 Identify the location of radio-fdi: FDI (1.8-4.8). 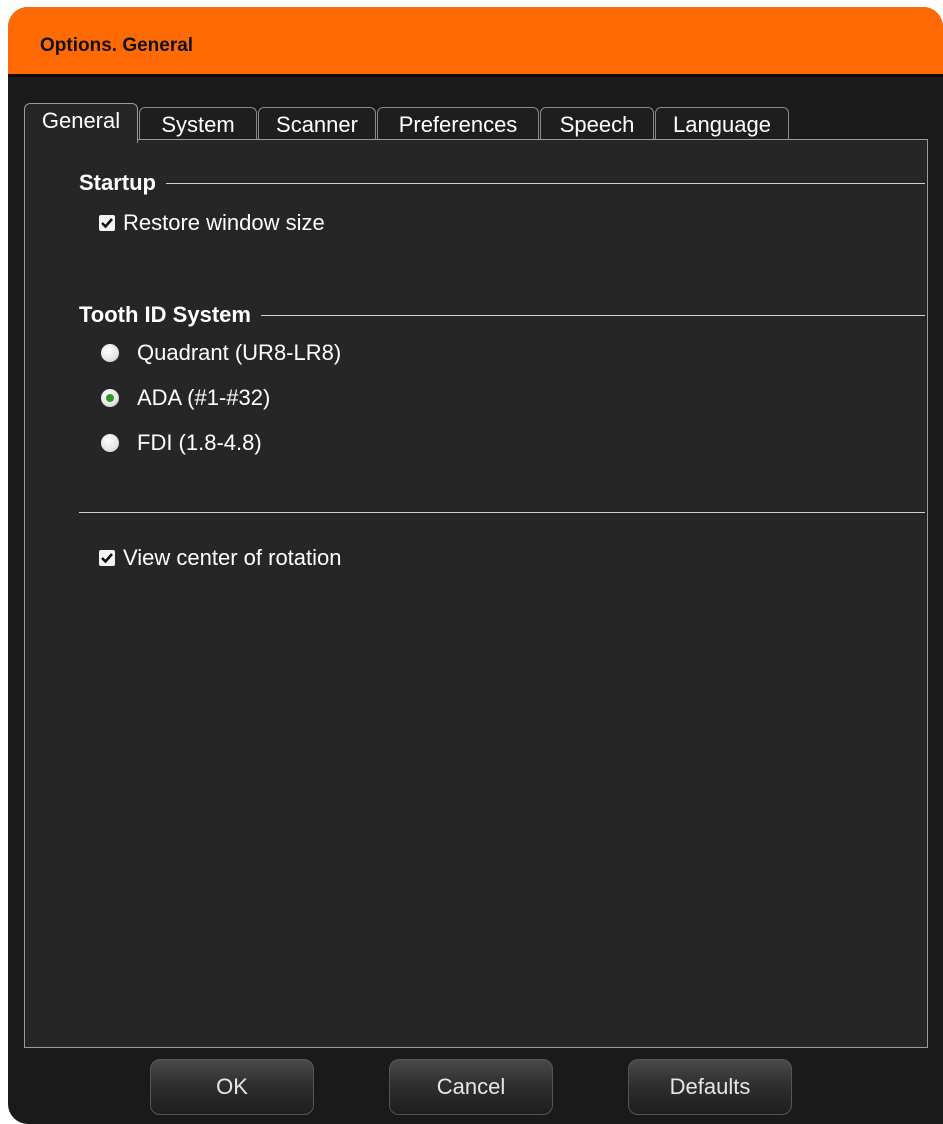
(181, 443).